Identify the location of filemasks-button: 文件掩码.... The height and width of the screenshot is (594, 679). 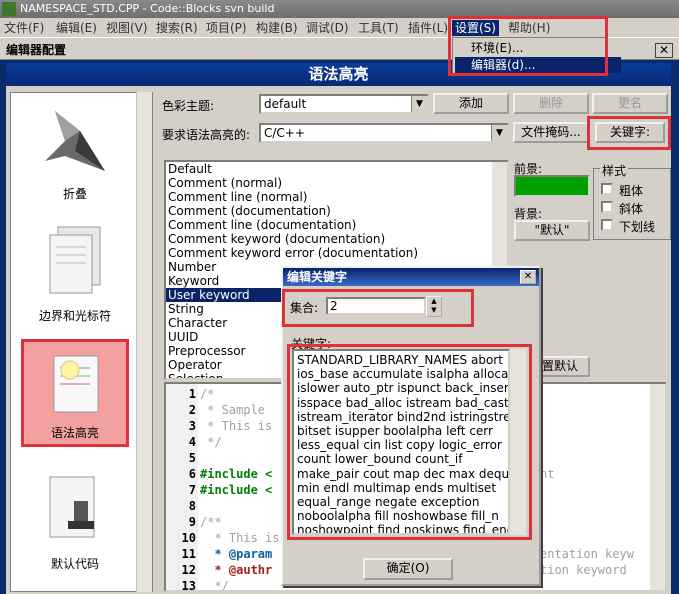
(551, 132).